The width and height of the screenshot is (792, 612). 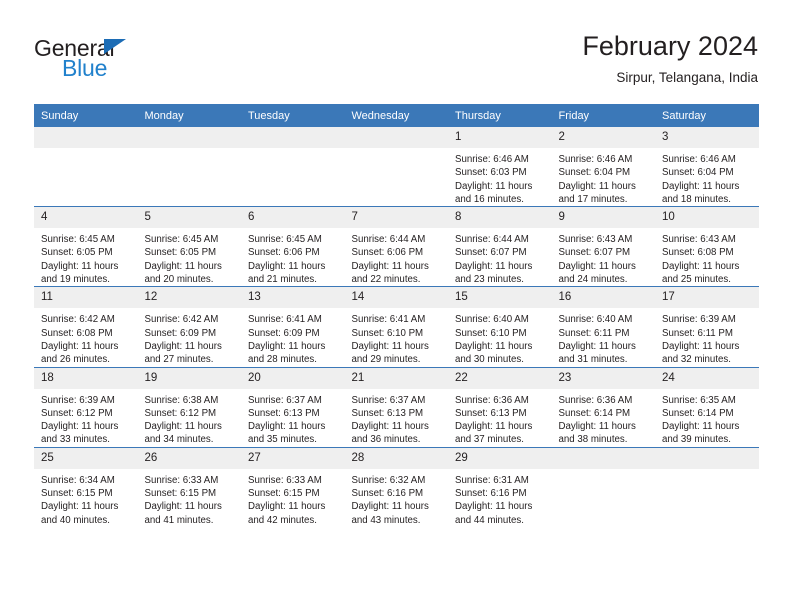 I want to click on daylight-text: Daylight: 11 hours and 36 minutes., so click(x=390, y=433).